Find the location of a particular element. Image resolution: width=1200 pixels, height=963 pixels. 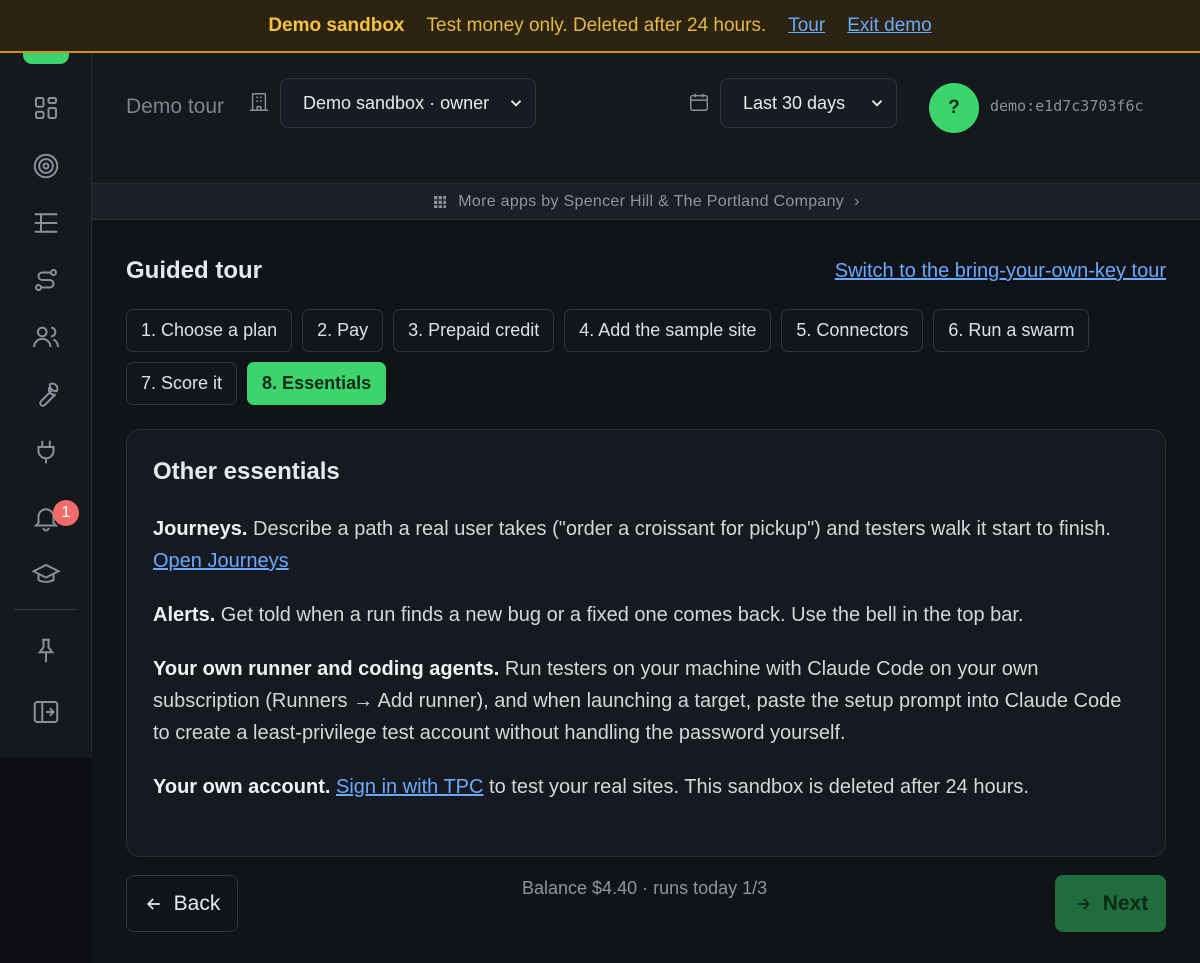

tour-step-3: 3. Prepaid credit is located at coordinates (474, 330).